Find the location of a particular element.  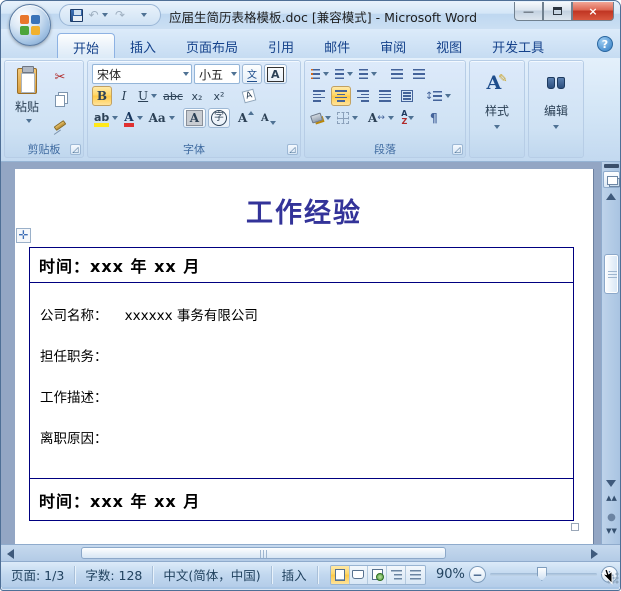

scroll-down-icon is located at coordinates (611, 483).